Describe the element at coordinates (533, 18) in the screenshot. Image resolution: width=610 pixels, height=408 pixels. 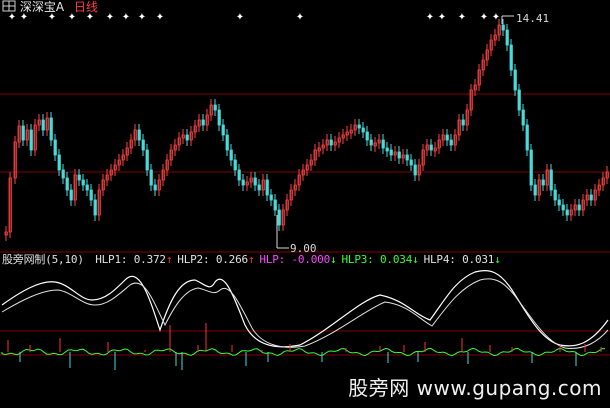
I see `high-price-label: 14.41` at that location.